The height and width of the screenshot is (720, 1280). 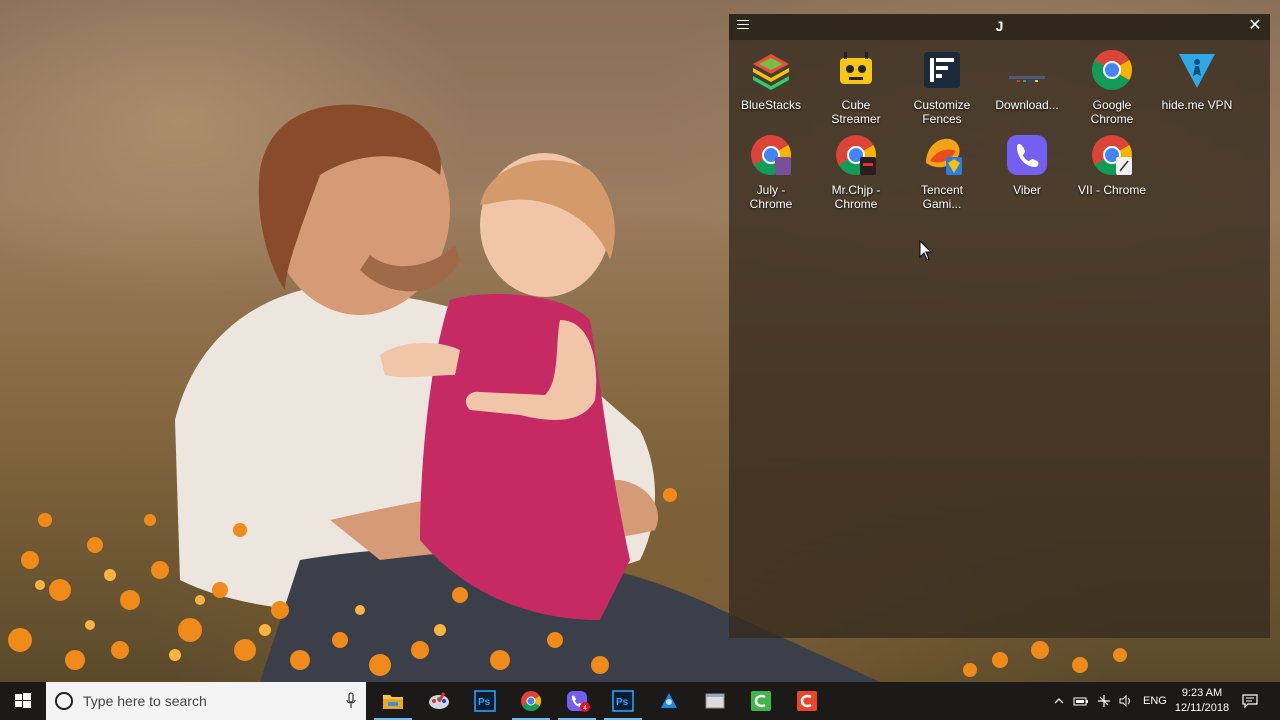 What do you see at coordinates (1027, 155) in the screenshot?
I see `viber-icon` at bounding box center [1027, 155].